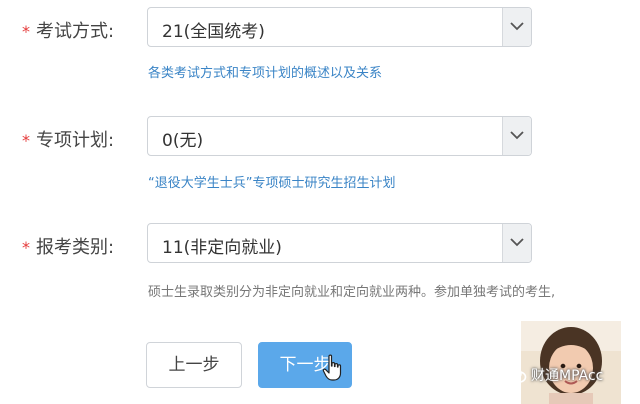 The width and height of the screenshot is (640, 404). Describe the element at coordinates (339, 243) in the screenshot. I see `application-type-select: 11(非定向就业)` at that location.